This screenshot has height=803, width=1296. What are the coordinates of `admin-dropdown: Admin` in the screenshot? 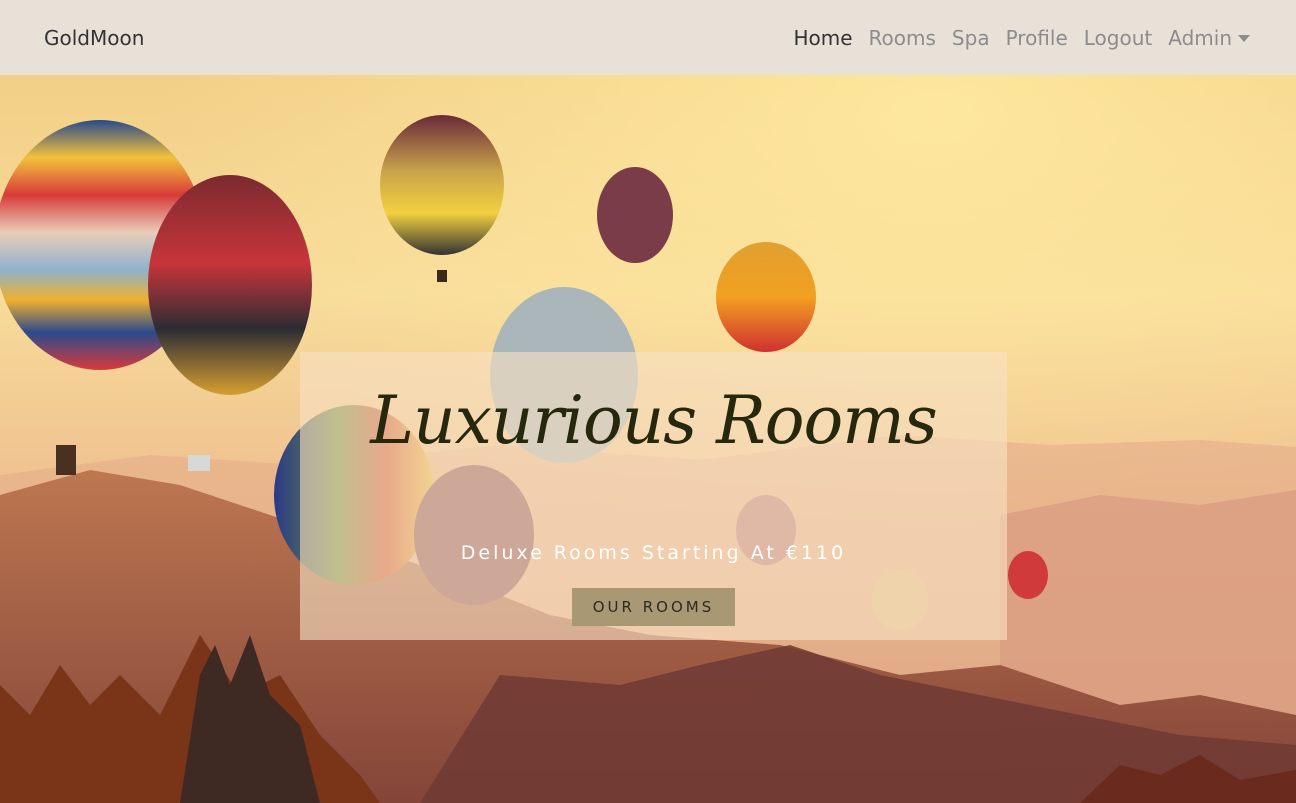 It's located at (1209, 38).